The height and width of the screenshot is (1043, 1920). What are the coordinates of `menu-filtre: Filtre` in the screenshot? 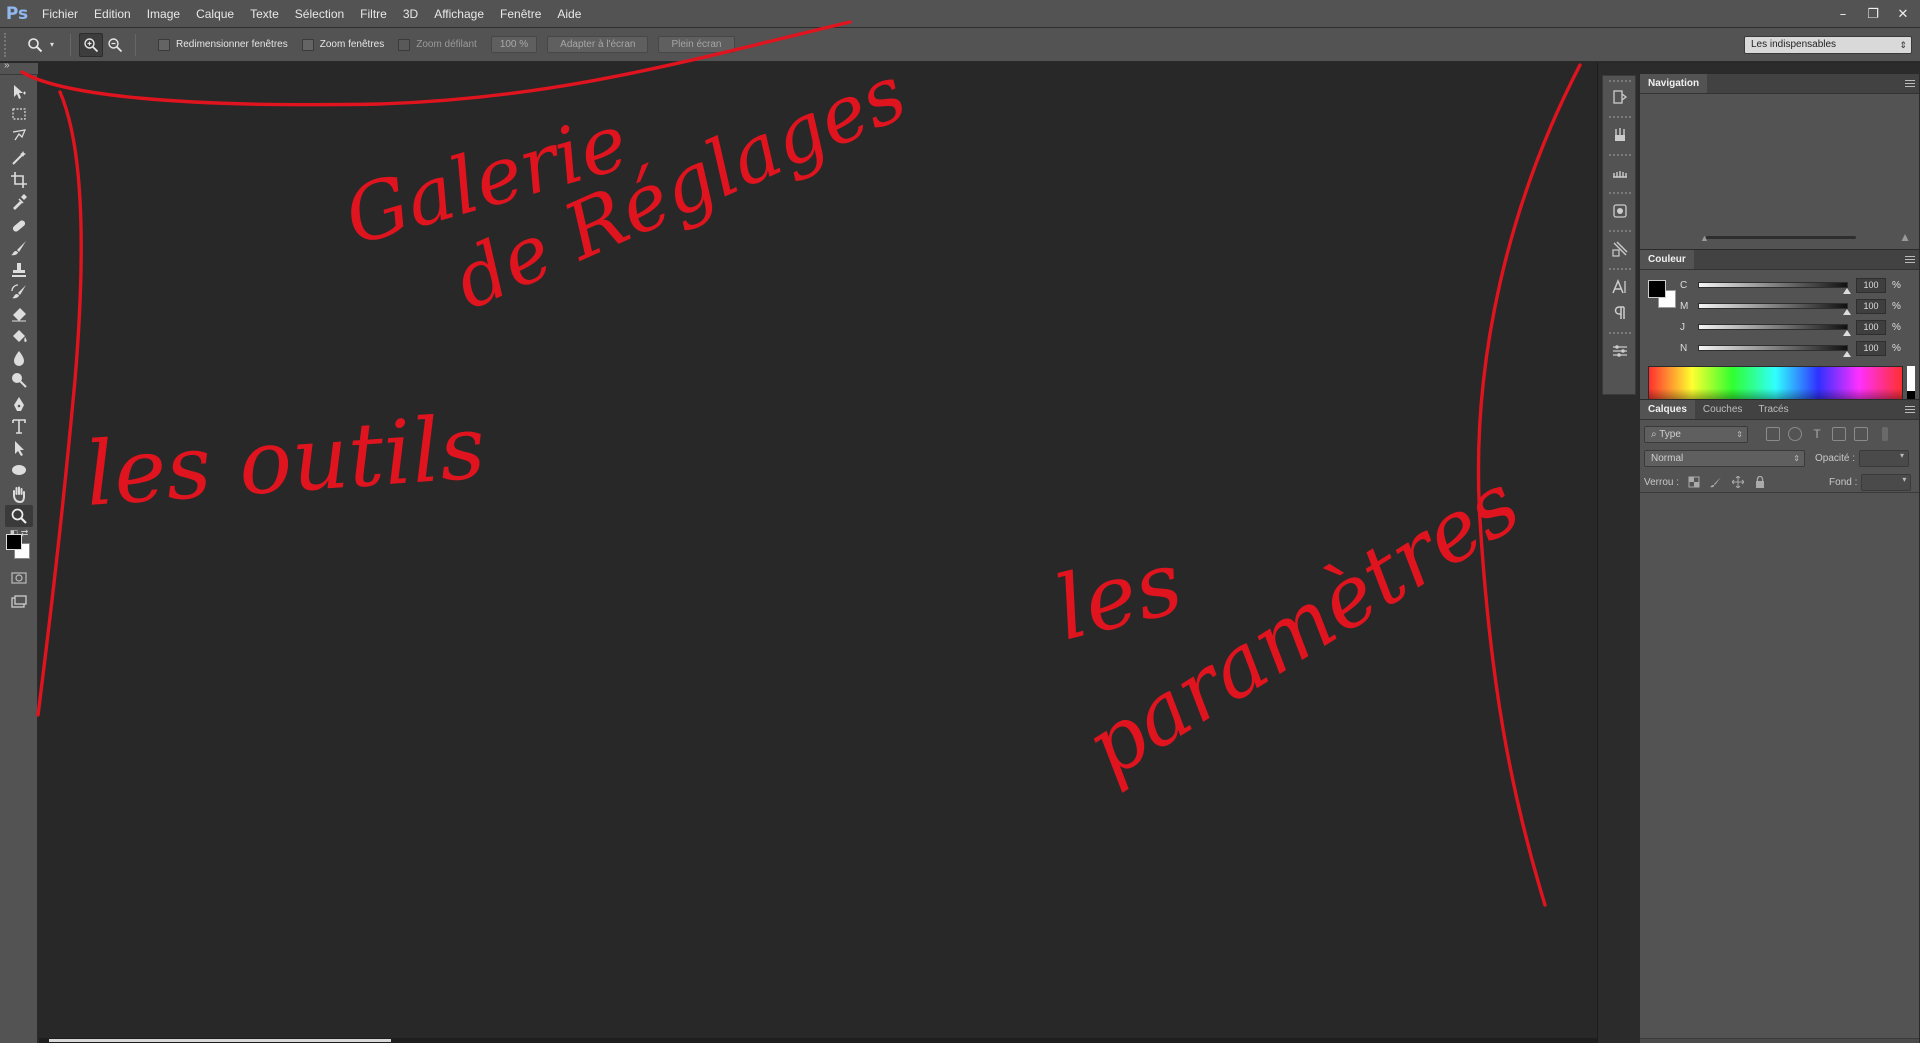 It's located at (373, 14).